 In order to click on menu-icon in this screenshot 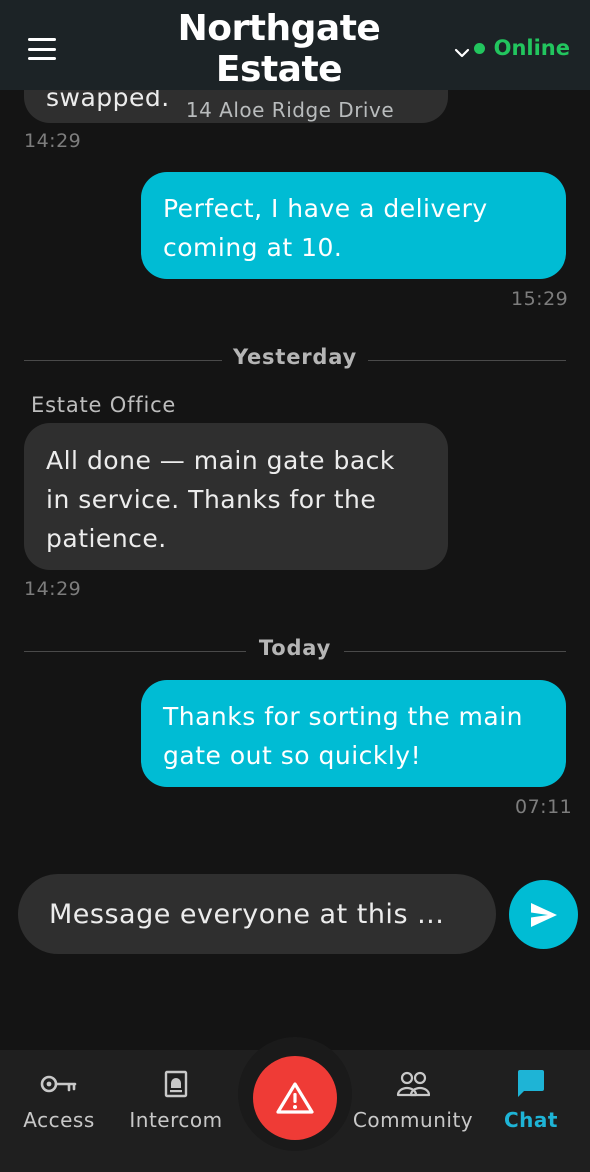, I will do `click(42, 49)`.